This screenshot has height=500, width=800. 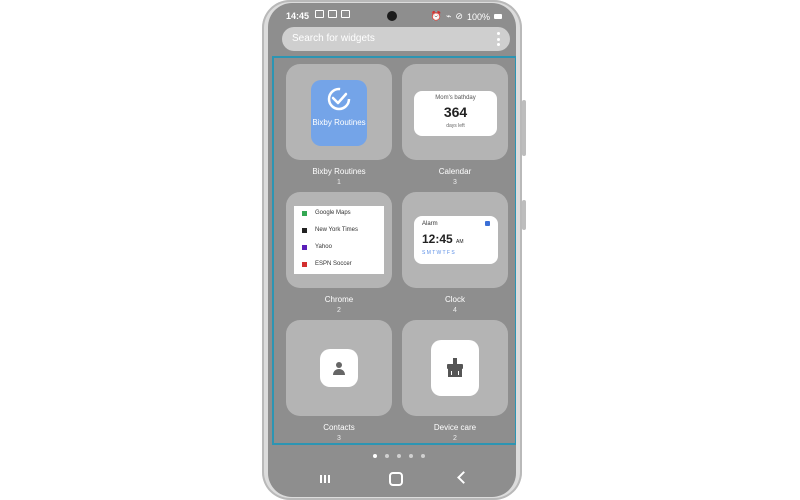 What do you see at coordinates (438, 253) in the screenshot?
I see `clock-preview-days: S M T W T F S` at bounding box center [438, 253].